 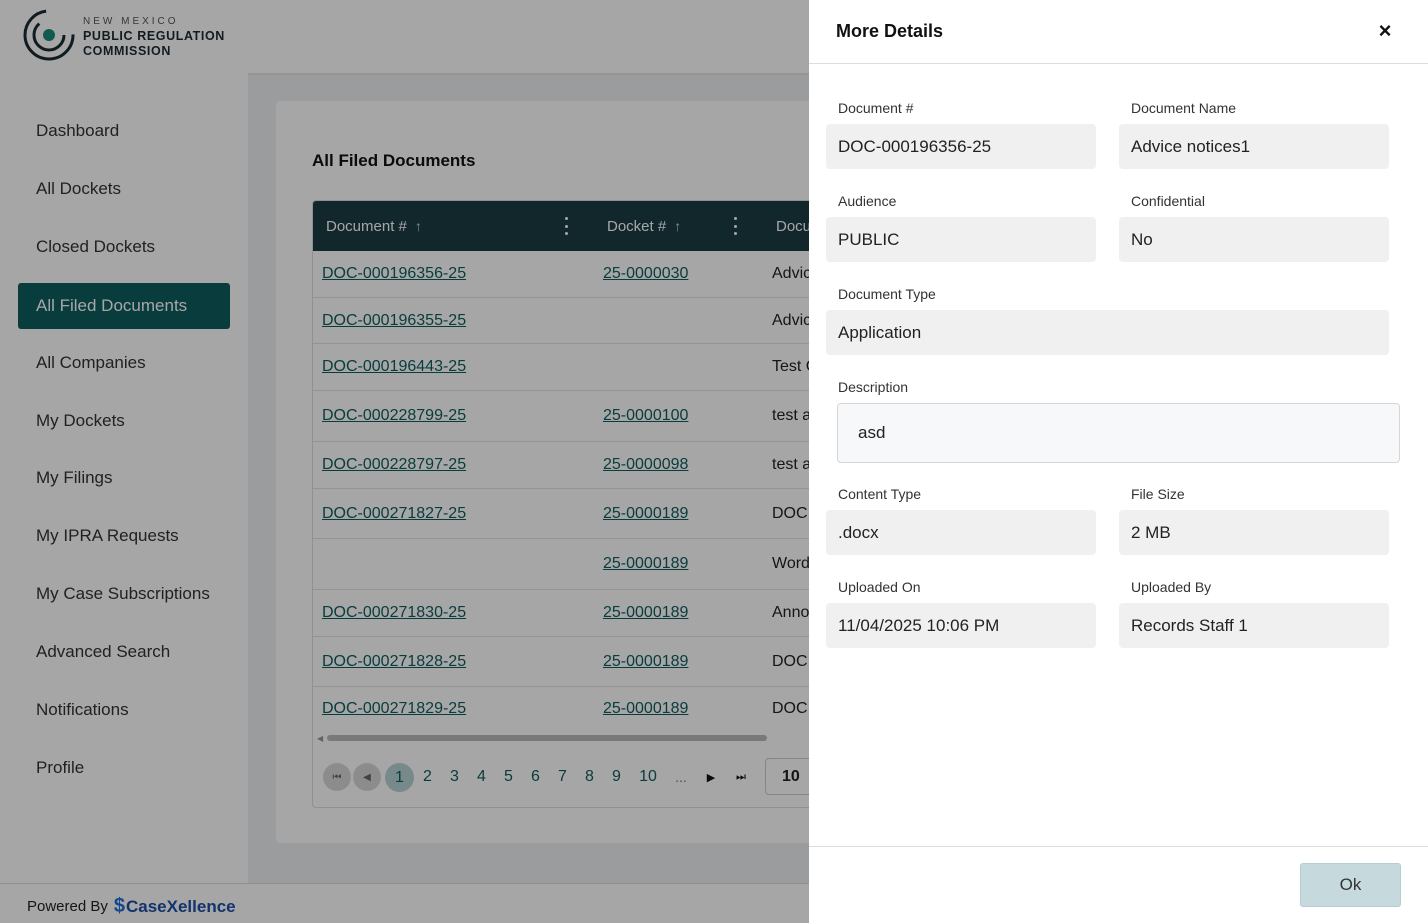 I want to click on content-type-field: .docx, so click(x=961, y=532).